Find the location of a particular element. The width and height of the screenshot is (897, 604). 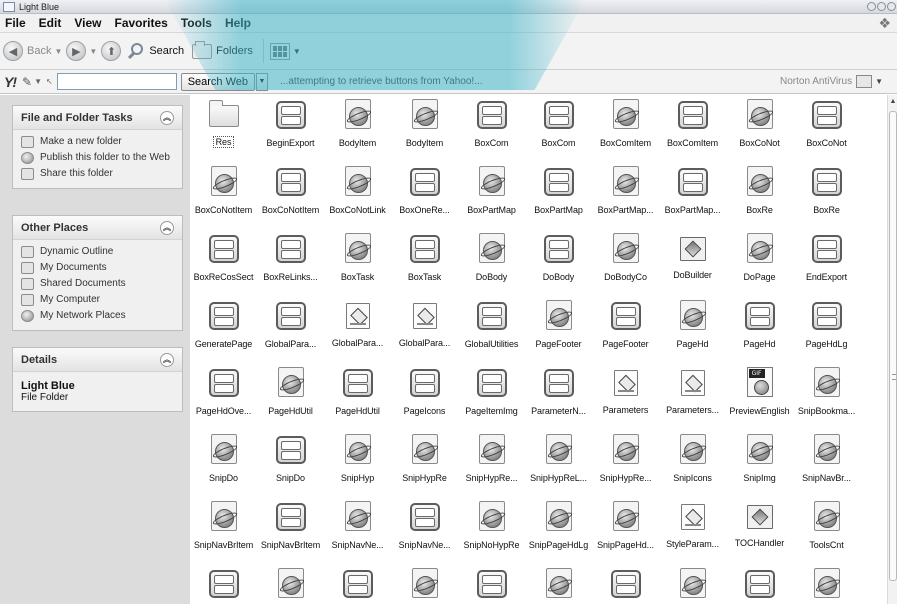

menu-tools: Tools is located at coordinates (198, 23).